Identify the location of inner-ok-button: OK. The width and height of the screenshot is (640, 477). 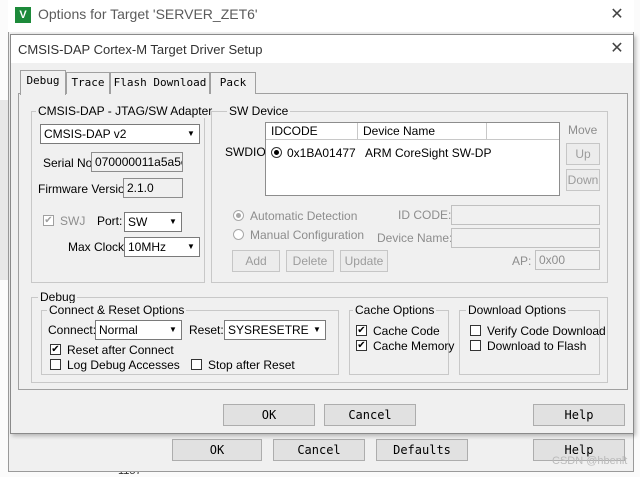
(269, 415).